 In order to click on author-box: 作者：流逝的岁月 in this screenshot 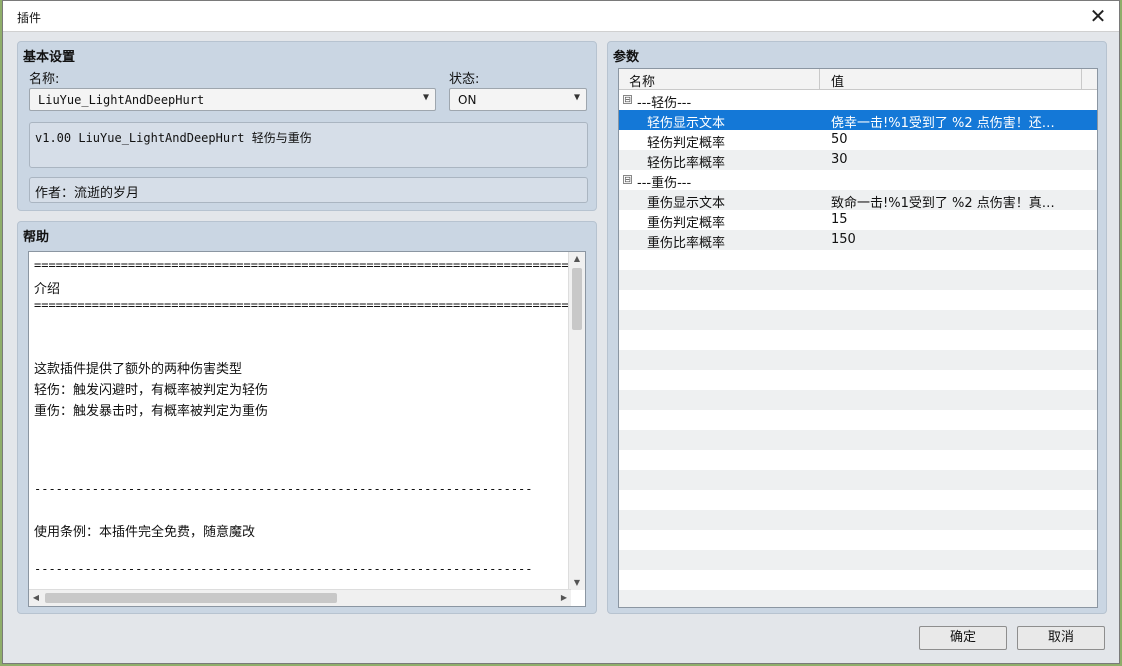, I will do `click(308, 190)`.